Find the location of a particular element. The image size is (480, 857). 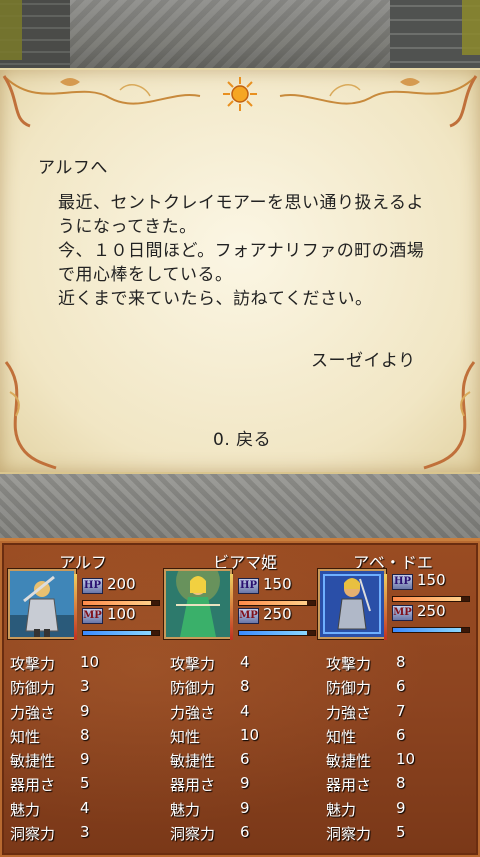

ornament-bottom-right-icon is located at coordinates (449, 415).